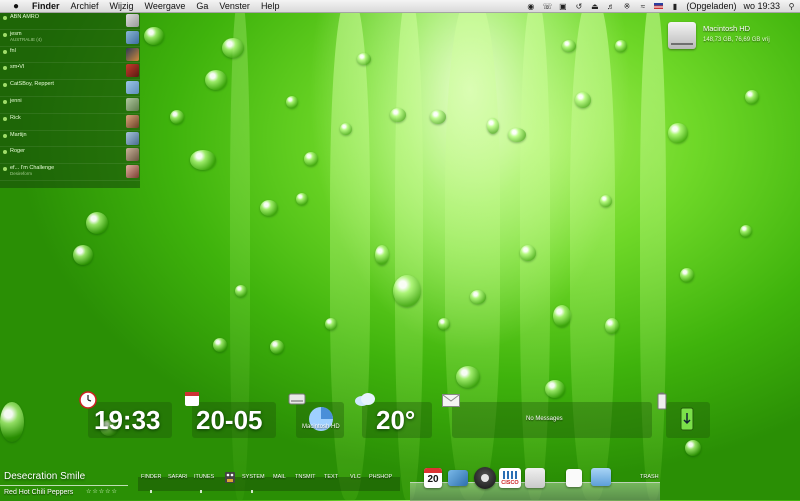 The width and height of the screenshot is (800, 501). What do you see at coordinates (70, 88) in the screenshot?
I see `buddy-row: CatSBoy, Reppert` at bounding box center [70, 88].